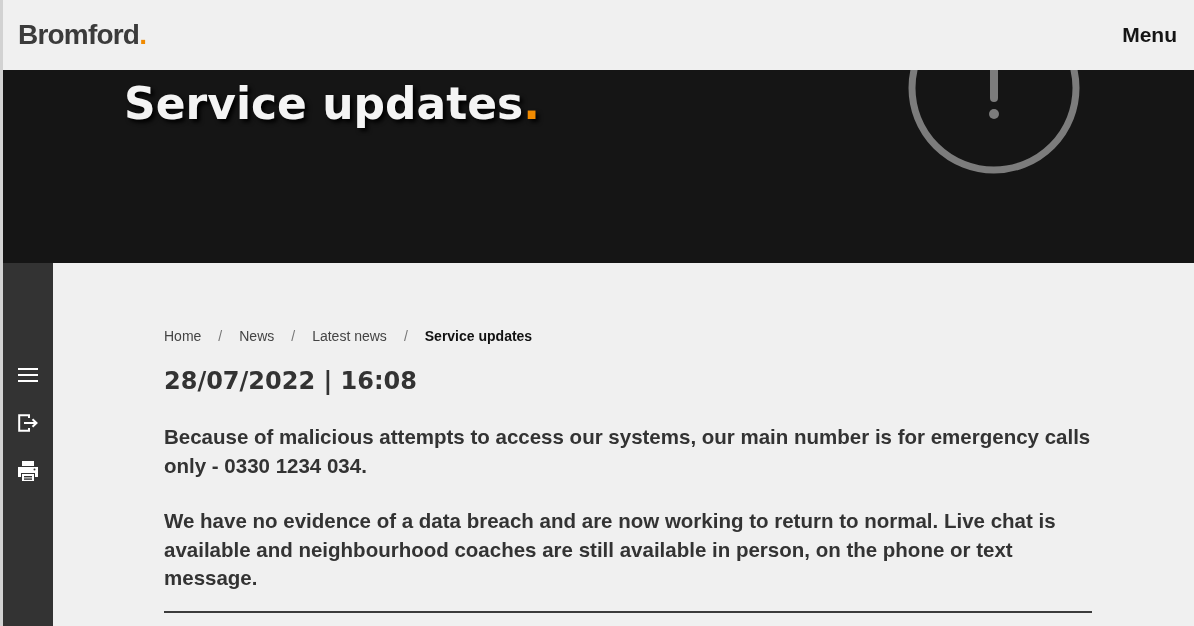 This screenshot has width=1194, height=626. What do you see at coordinates (1149, 35) in the screenshot?
I see `menu-link: Menu` at bounding box center [1149, 35].